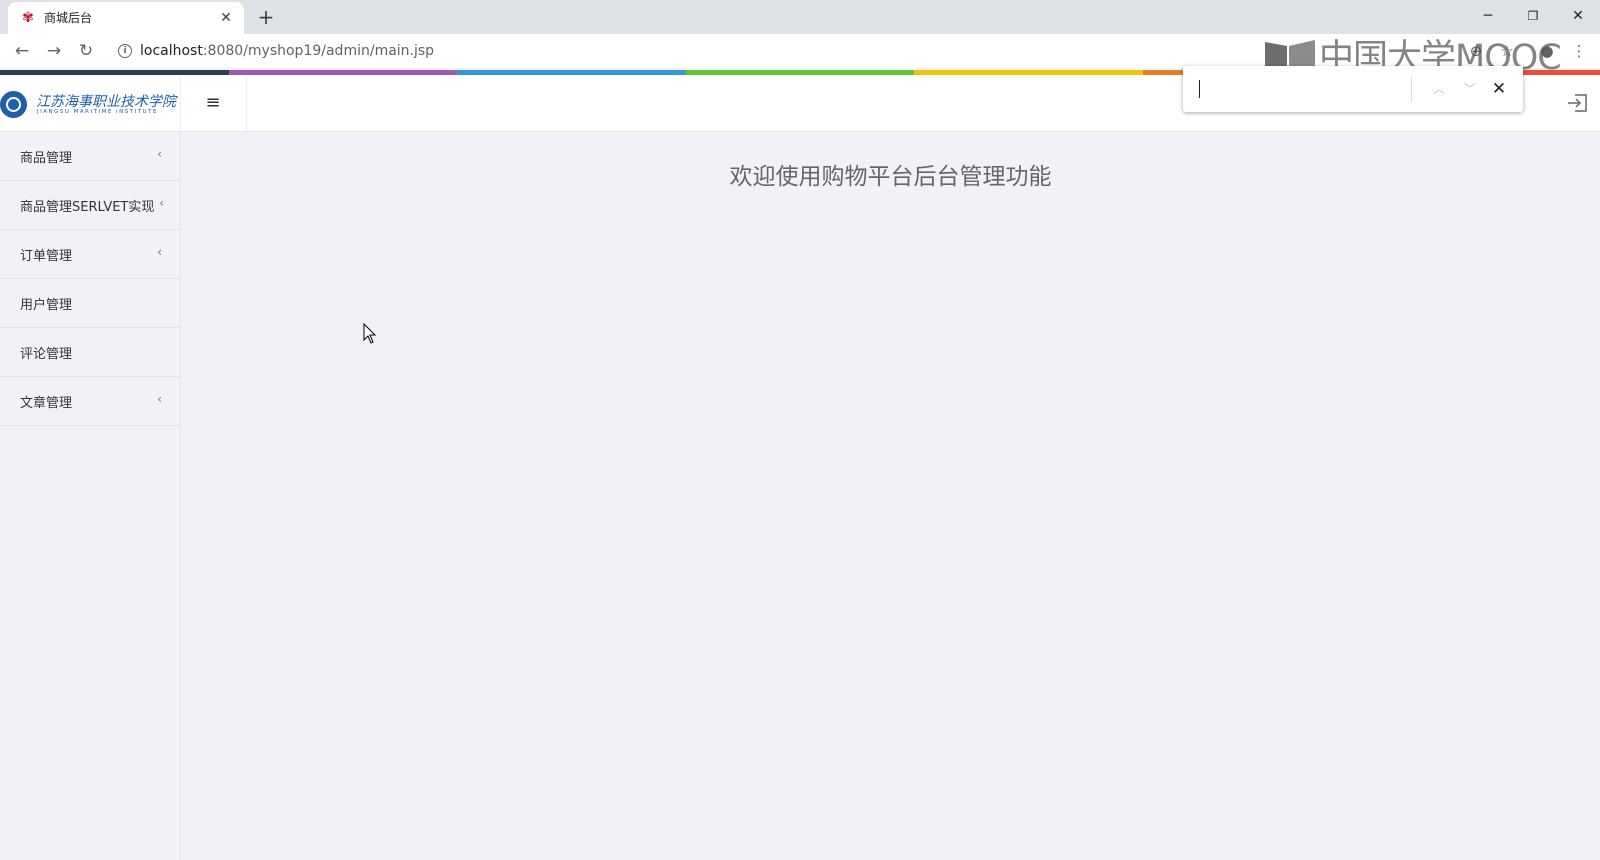 The width and height of the screenshot is (1600, 860). I want to click on sidebar-item-users: 用户管理, so click(90, 303).